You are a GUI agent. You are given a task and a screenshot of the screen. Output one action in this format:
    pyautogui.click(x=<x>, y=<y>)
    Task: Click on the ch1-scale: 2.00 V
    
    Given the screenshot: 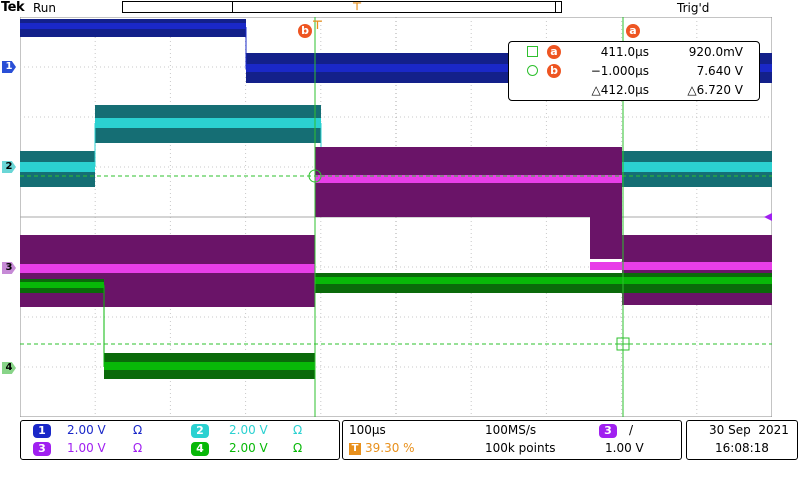 What is the action you would take?
    pyautogui.click(x=86, y=430)
    